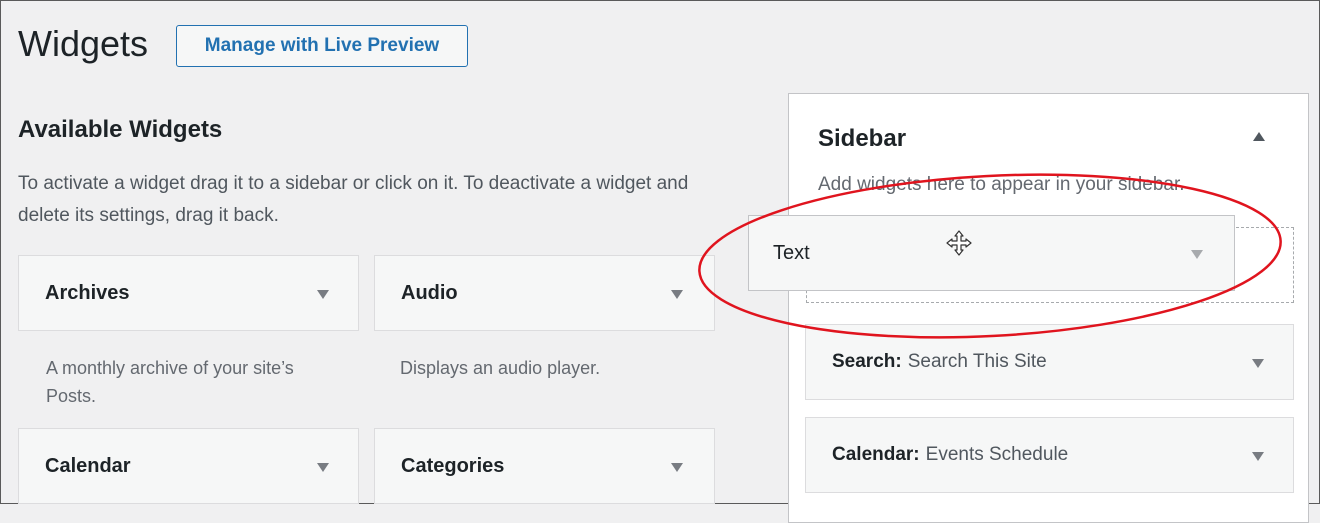 This screenshot has height=523, width=1320. I want to click on widget-title: Archives, so click(87, 292).